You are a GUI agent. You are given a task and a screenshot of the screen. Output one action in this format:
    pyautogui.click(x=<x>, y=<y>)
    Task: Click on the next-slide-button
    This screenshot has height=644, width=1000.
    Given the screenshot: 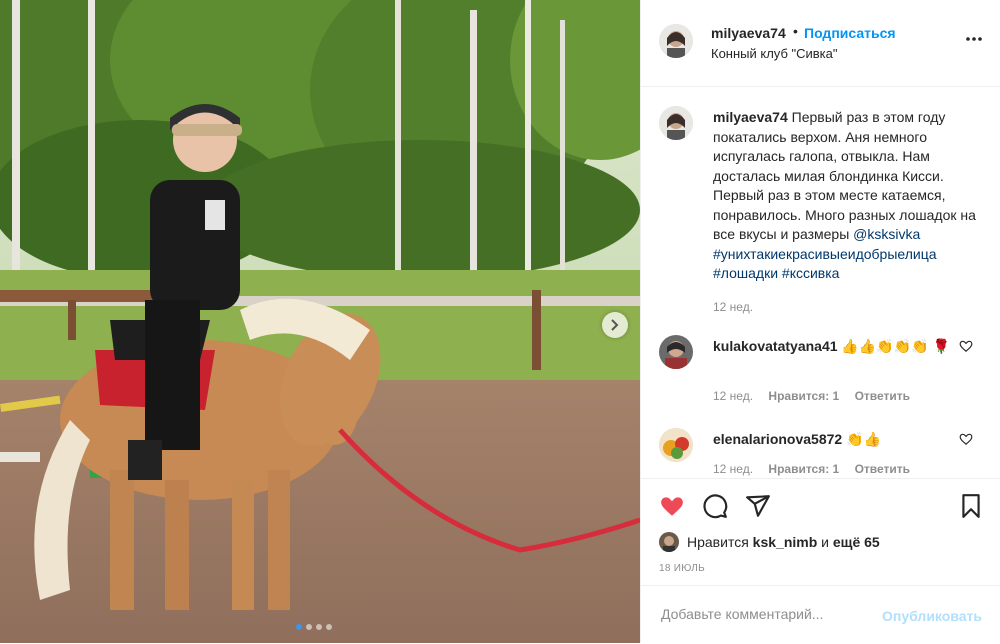 What is the action you would take?
    pyautogui.click(x=615, y=325)
    